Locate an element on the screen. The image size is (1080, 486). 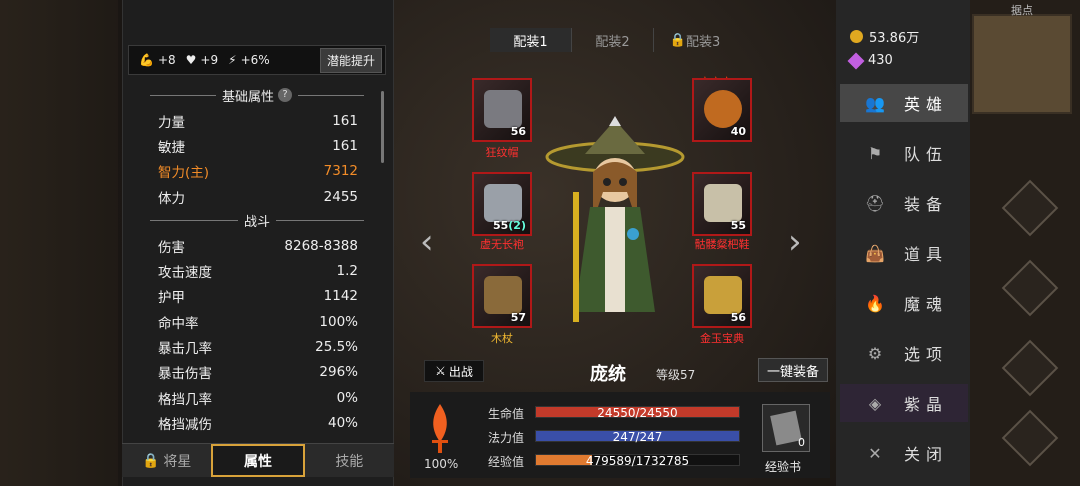
robe-name: 虚无长袍 is located at coordinates (502, 244).